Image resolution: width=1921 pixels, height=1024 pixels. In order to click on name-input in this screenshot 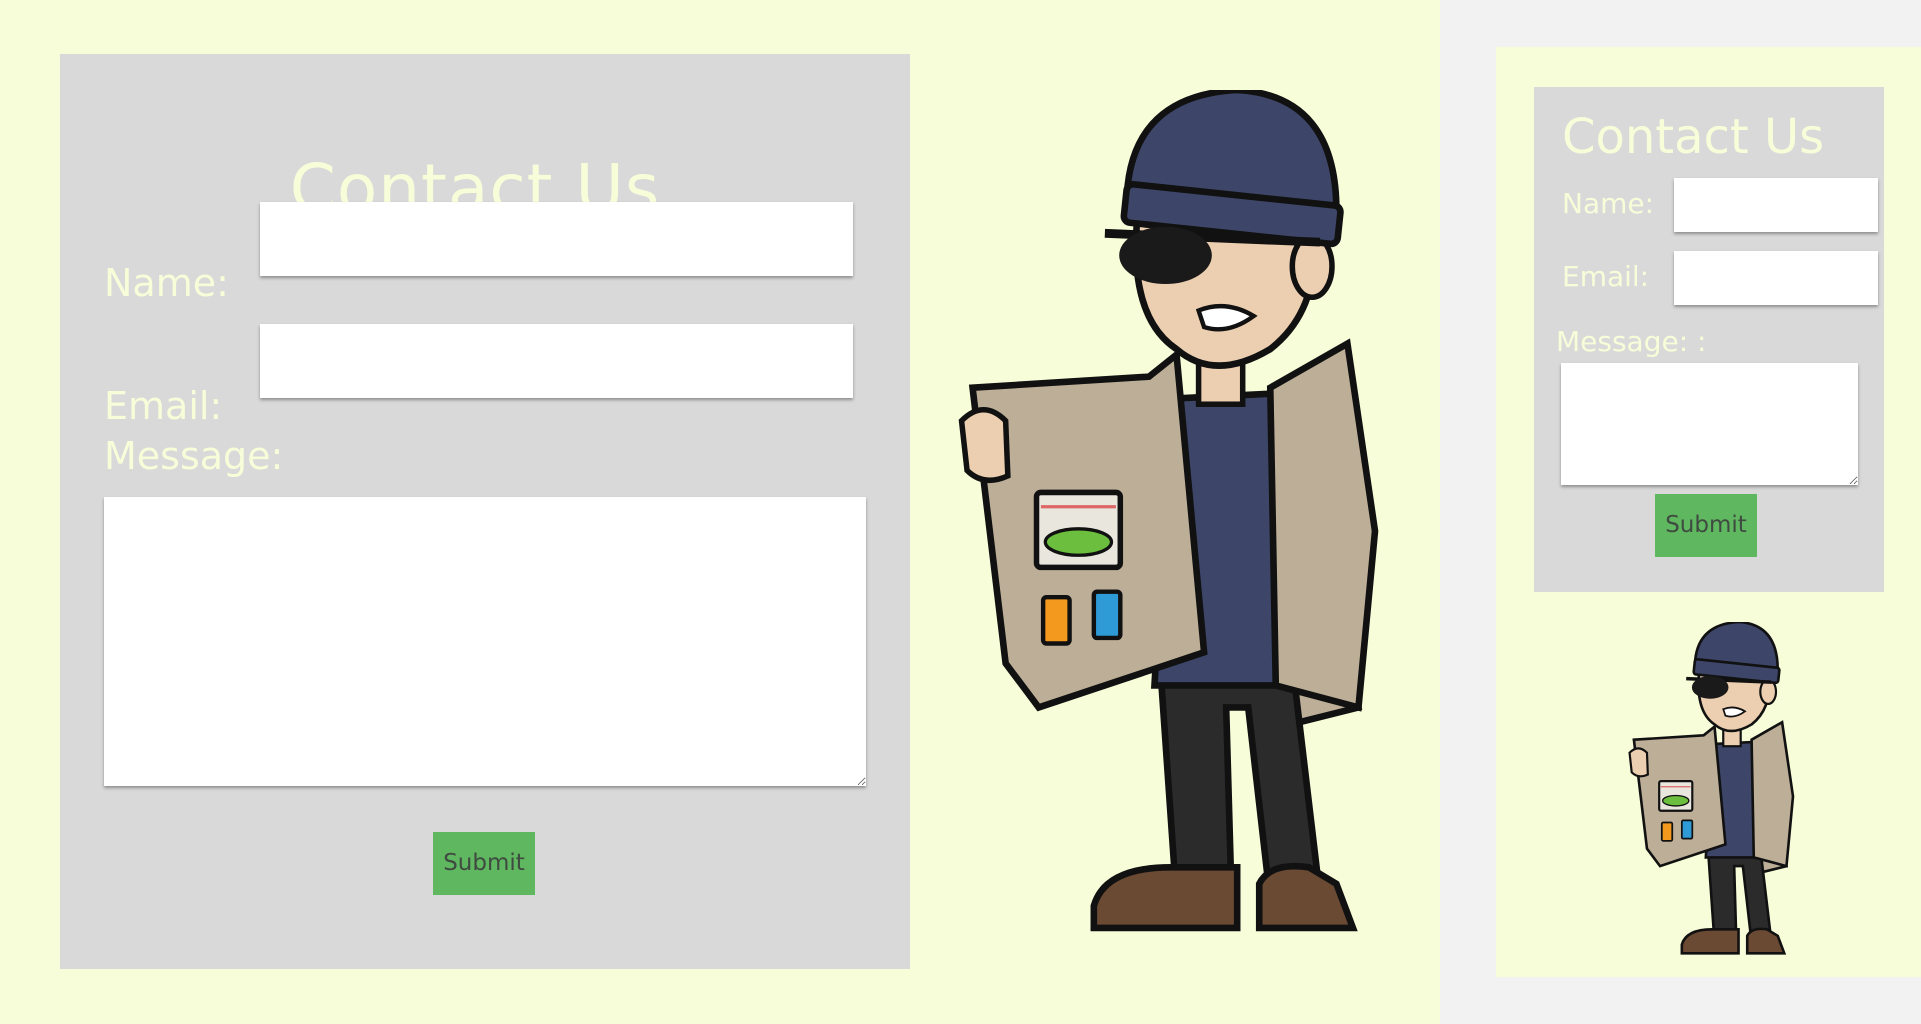, I will do `click(556, 239)`.